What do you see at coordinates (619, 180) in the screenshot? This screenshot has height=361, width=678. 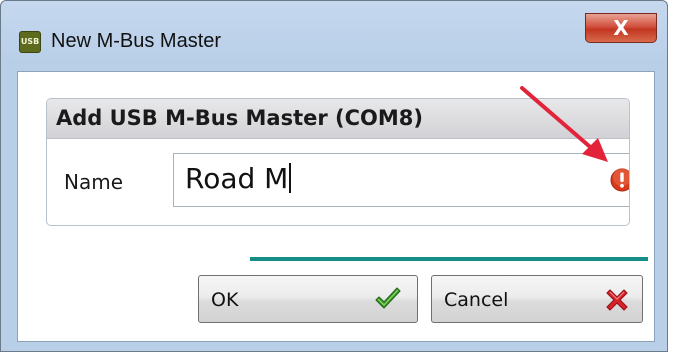 I see `error-icon` at bounding box center [619, 180].